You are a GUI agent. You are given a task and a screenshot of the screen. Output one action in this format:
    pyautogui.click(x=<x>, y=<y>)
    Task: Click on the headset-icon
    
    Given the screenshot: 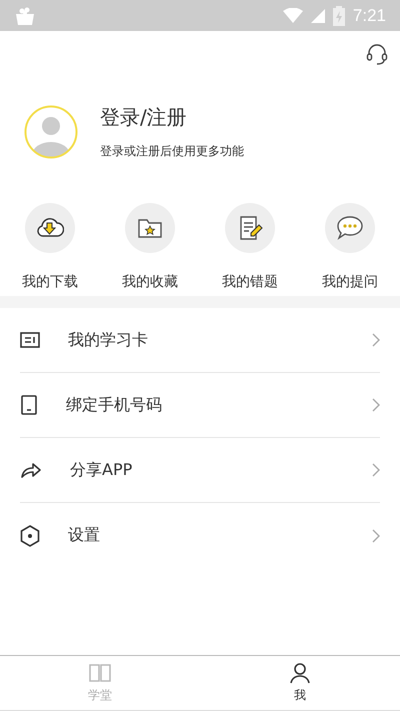 What is the action you would take?
    pyautogui.click(x=377, y=54)
    